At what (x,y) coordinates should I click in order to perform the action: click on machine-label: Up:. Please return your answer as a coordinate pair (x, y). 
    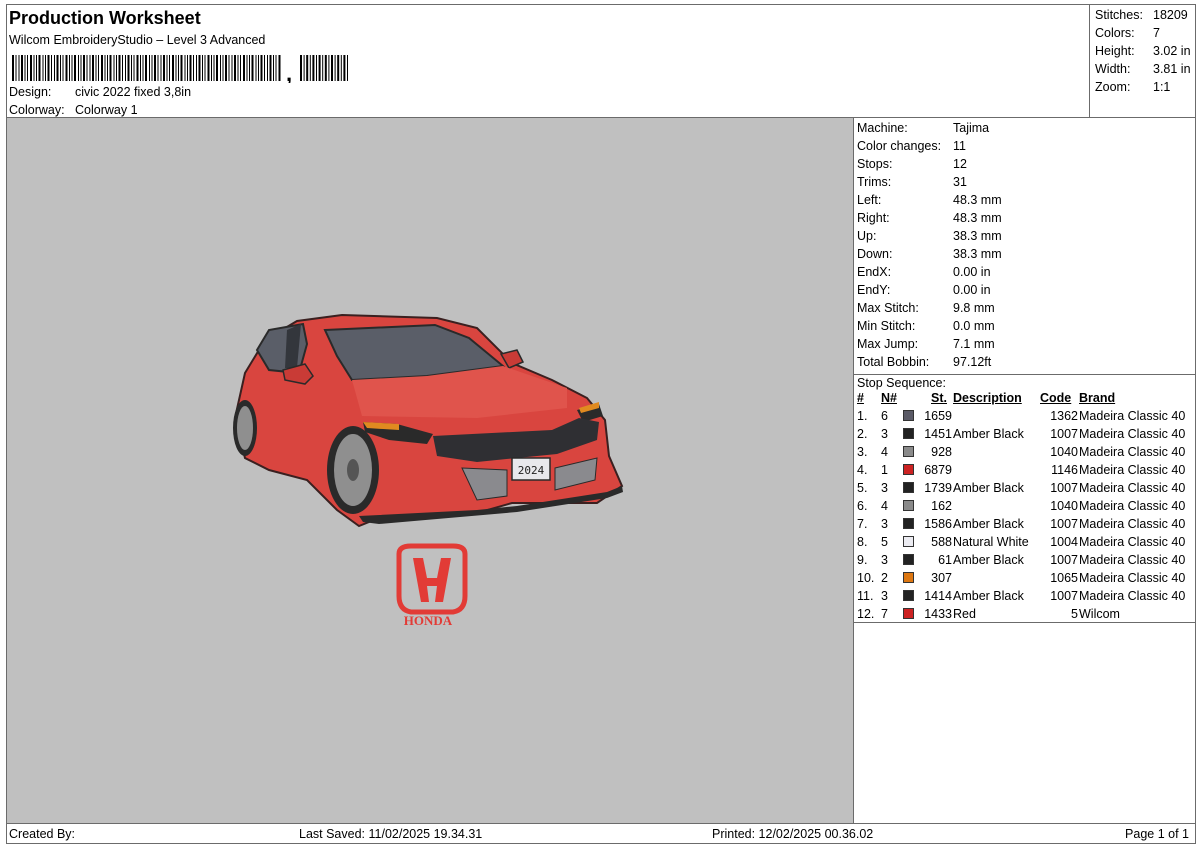
    Looking at the image, I should click on (867, 236).